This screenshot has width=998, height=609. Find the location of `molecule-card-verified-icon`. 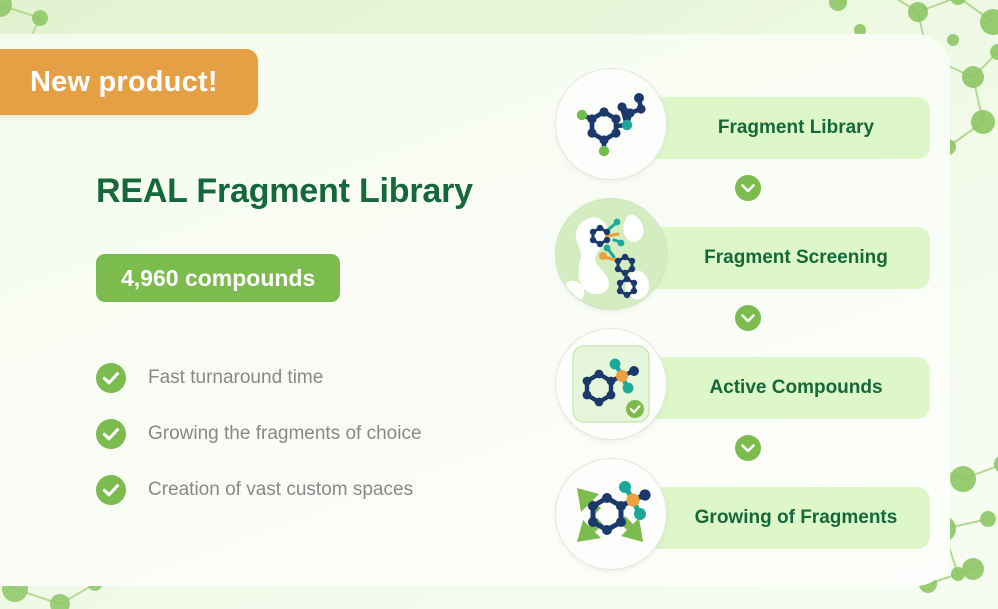

molecule-card-verified-icon is located at coordinates (611, 384).